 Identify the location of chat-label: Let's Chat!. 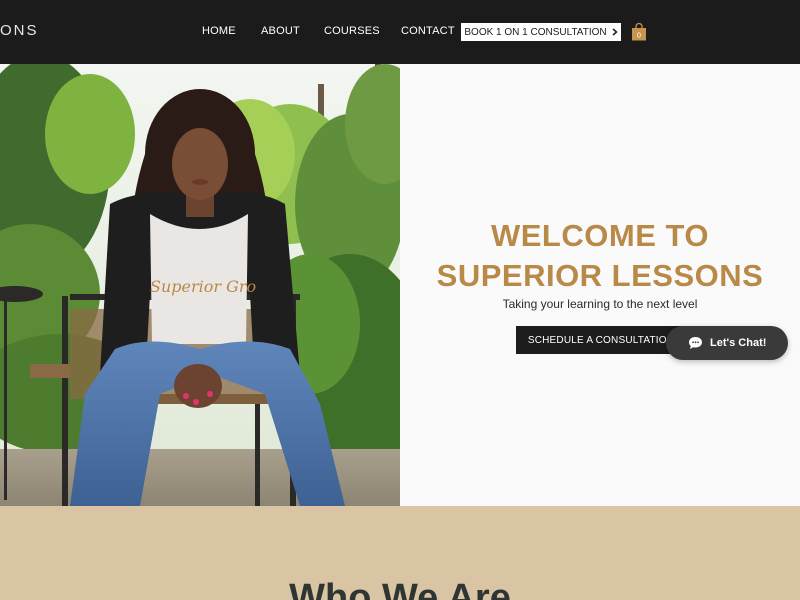
(738, 343).